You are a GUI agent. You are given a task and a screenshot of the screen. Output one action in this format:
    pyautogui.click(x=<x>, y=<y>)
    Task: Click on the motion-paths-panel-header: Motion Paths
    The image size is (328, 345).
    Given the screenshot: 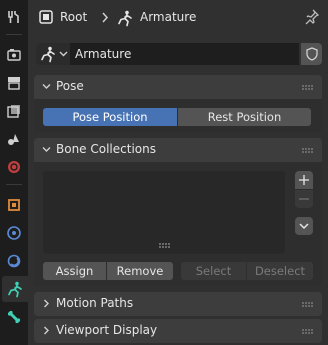 What is the action you would take?
    pyautogui.click(x=178, y=304)
    